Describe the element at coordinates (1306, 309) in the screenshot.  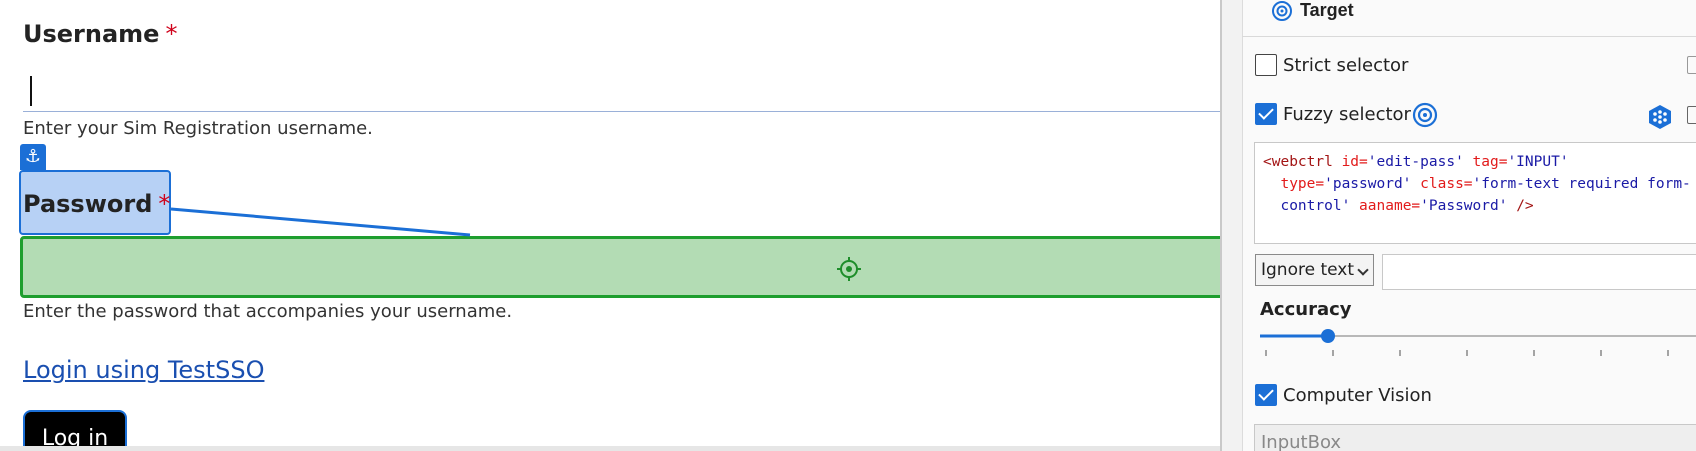
I see `accuracy-label: Accuracy` at that location.